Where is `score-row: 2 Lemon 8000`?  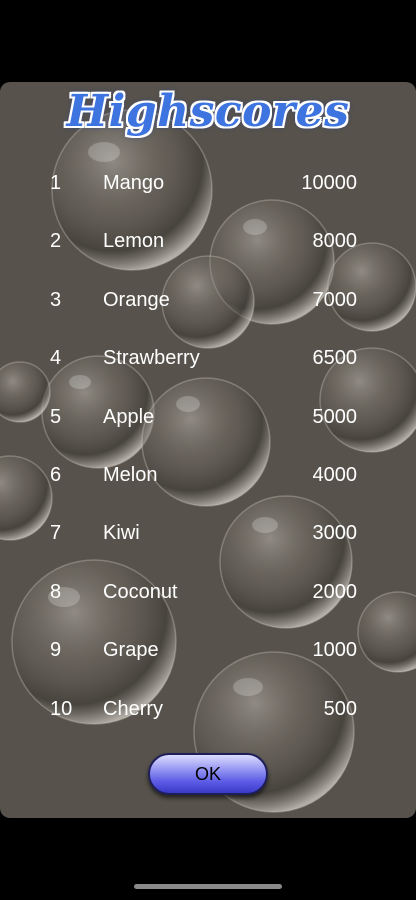
score-row: 2 Lemon 8000 is located at coordinates (208, 241).